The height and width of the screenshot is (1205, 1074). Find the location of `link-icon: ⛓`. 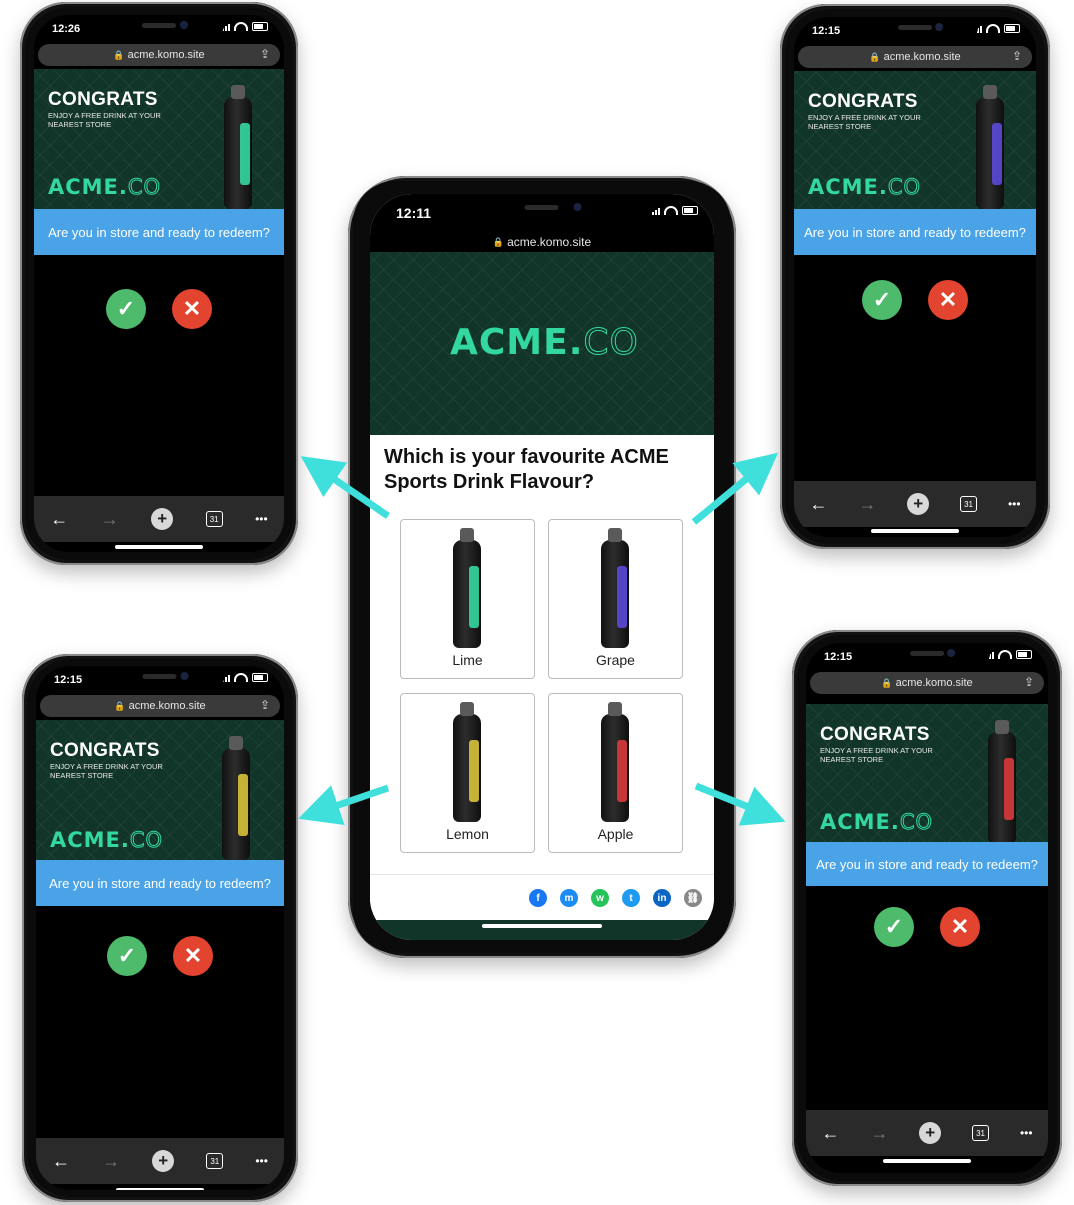

link-icon: ⛓ is located at coordinates (693, 898).